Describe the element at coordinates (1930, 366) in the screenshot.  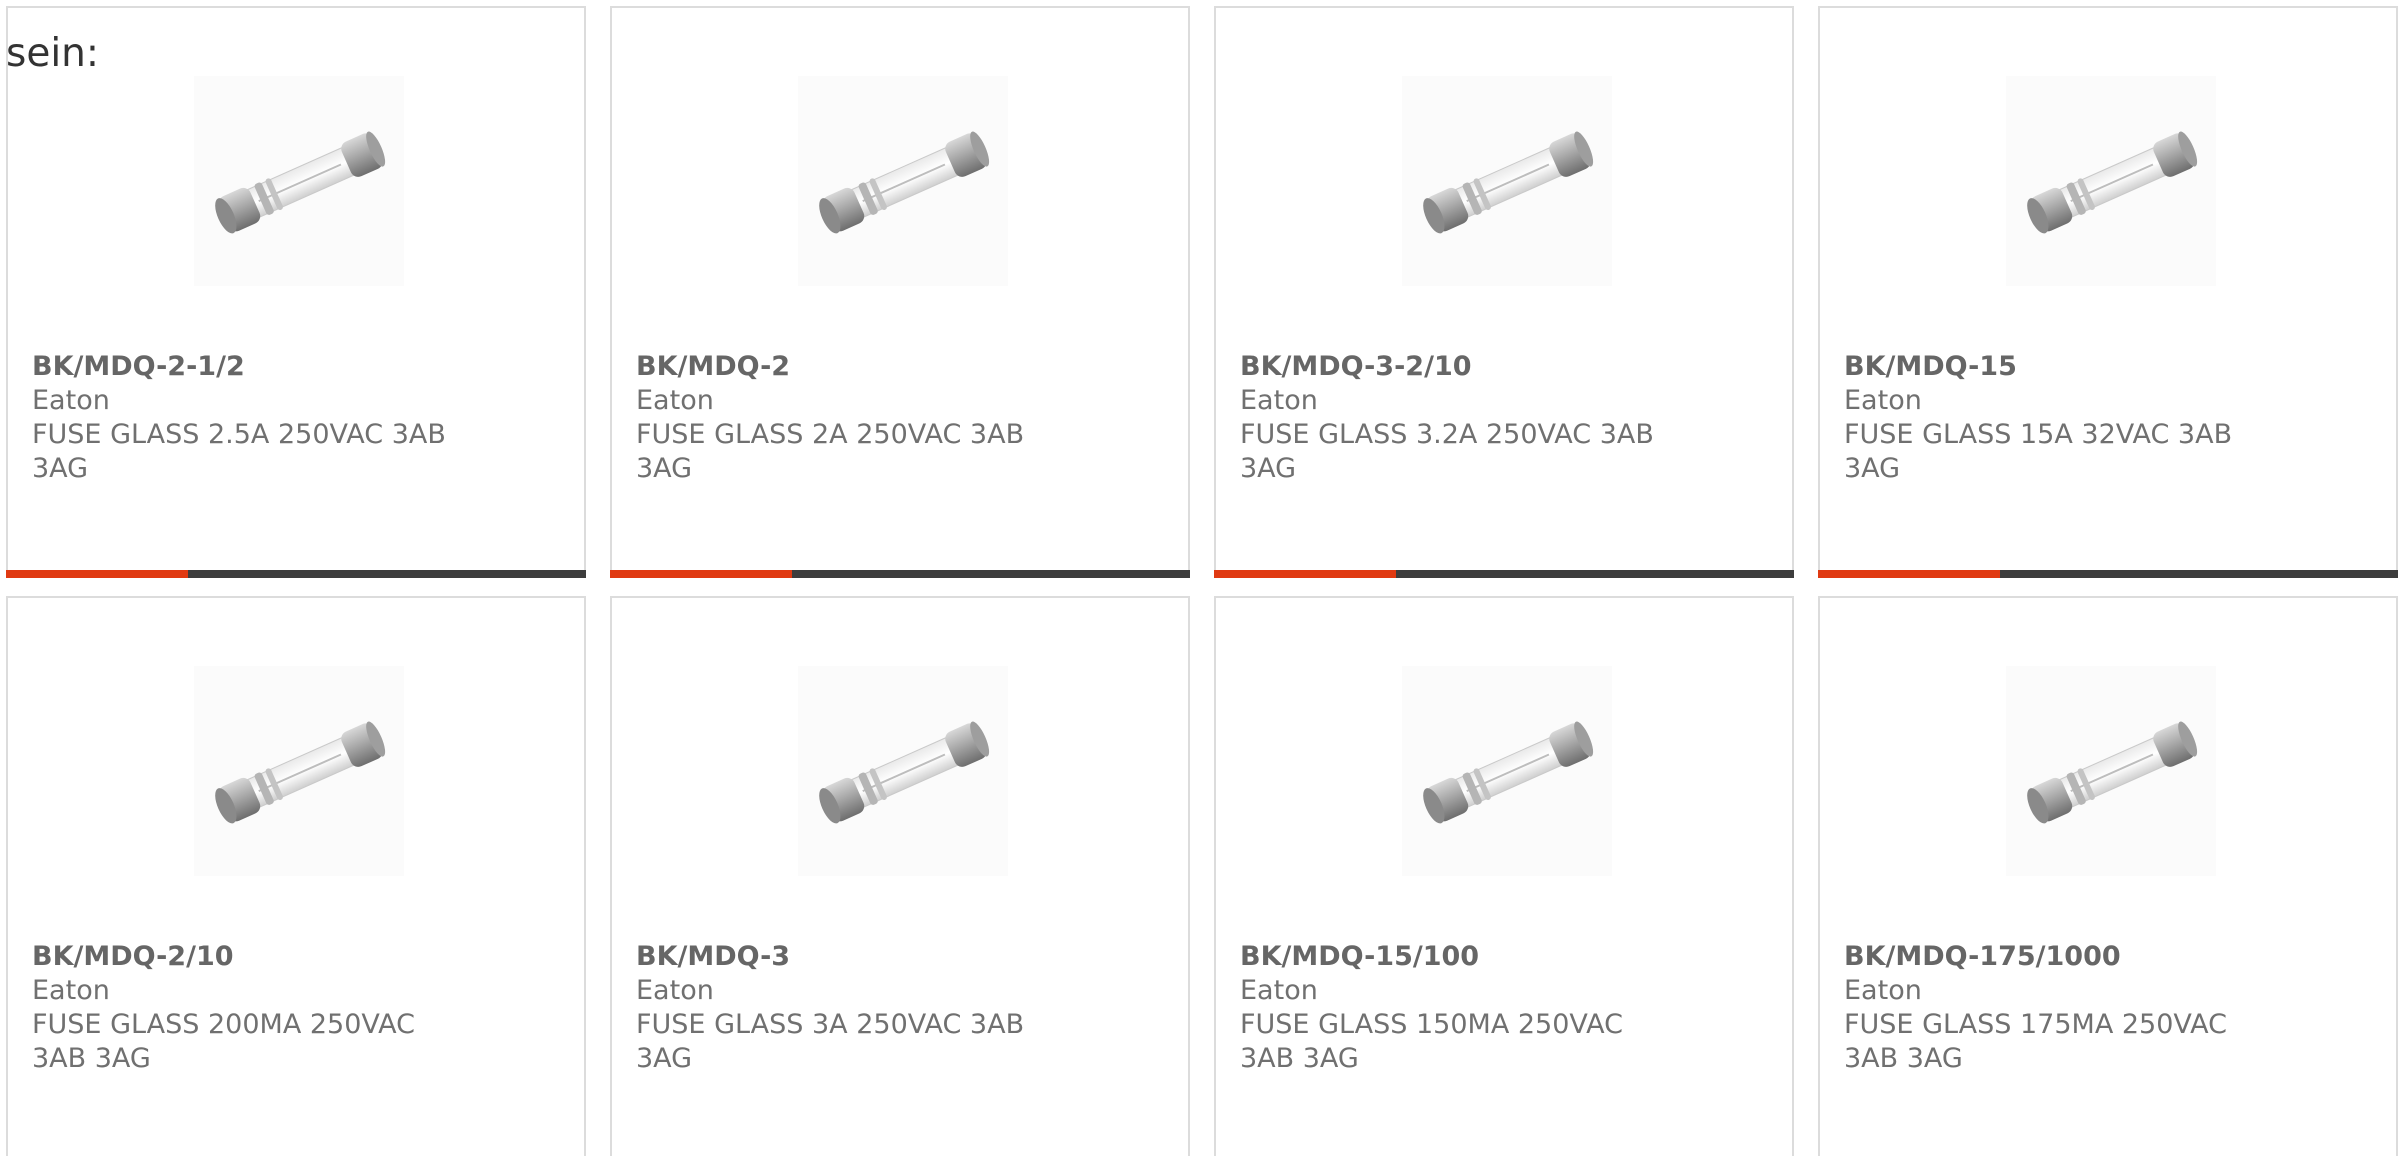
I see `part-number: BK/MDQ-15` at that location.